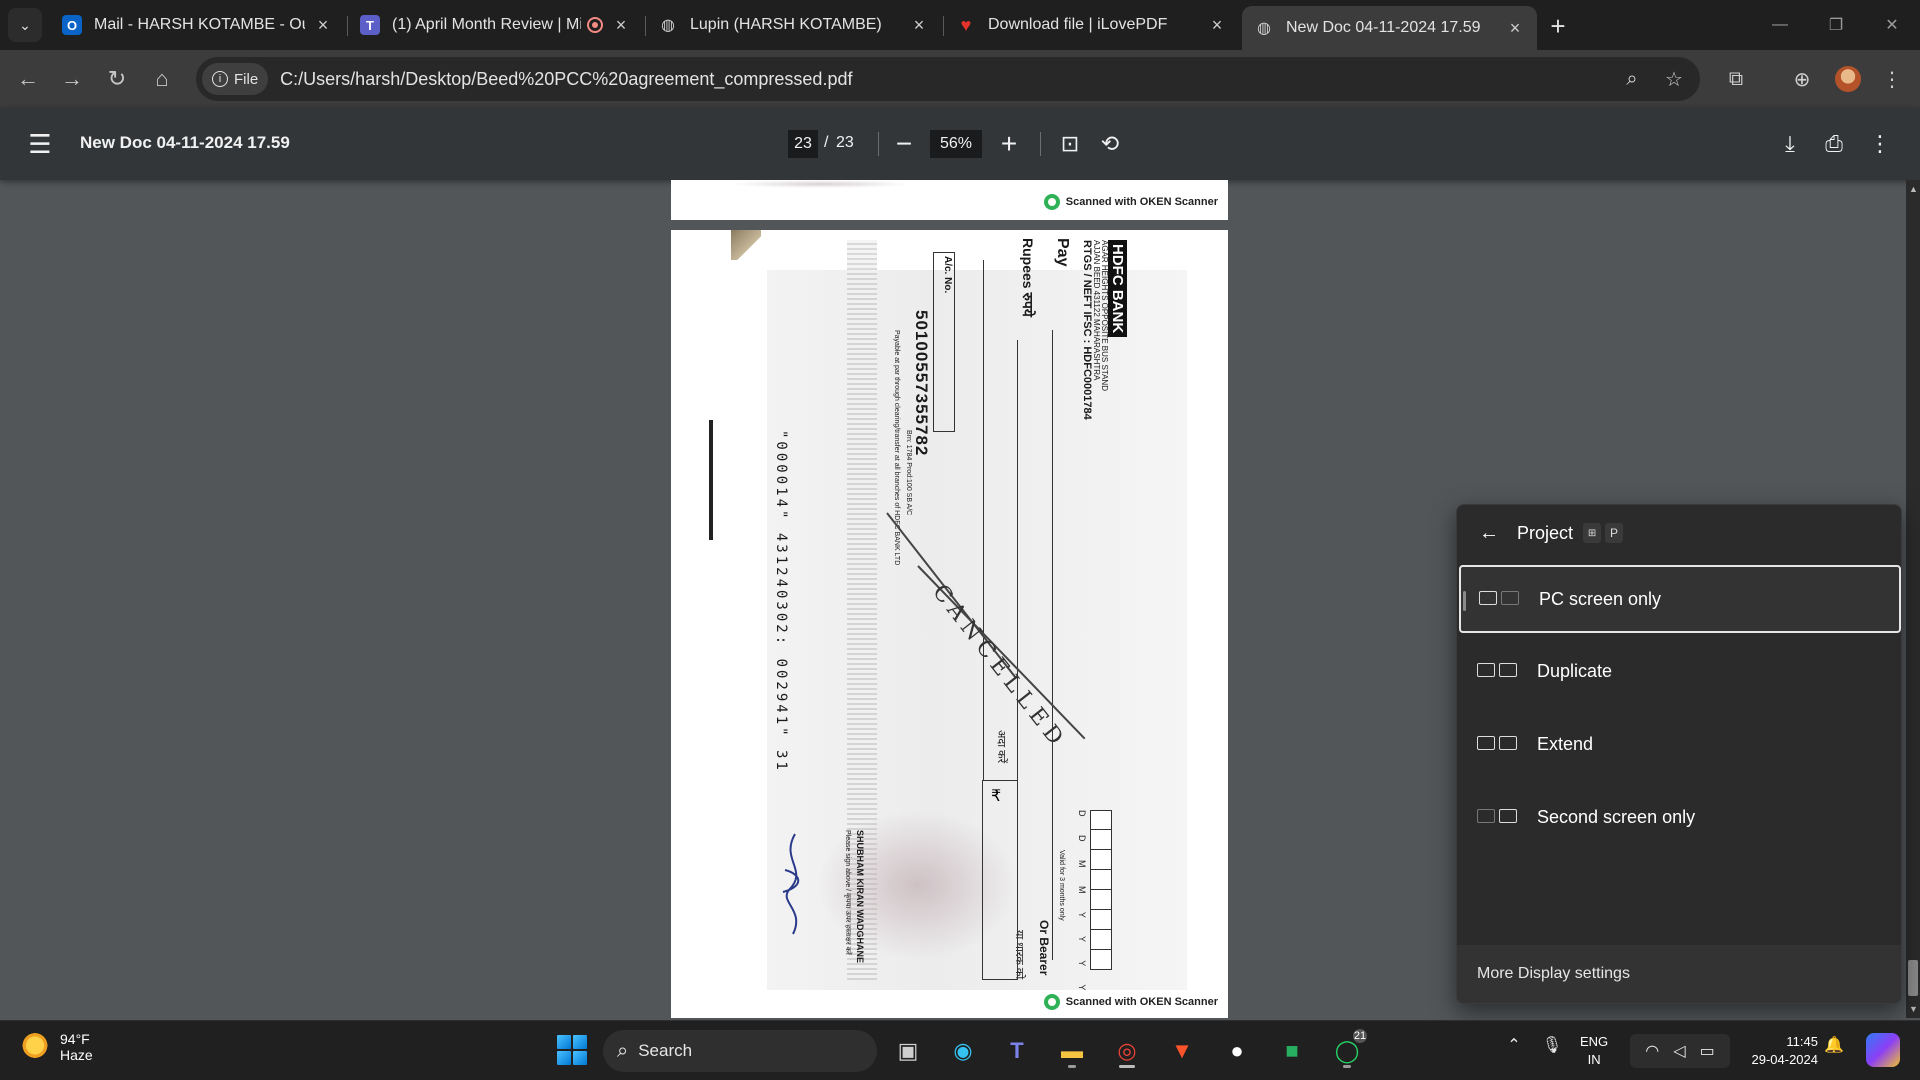 The image size is (1920, 1080). What do you see at coordinates (486, 24) in the screenshot?
I see `tab-title: (1) April Month Review | Mi` at bounding box center [486, 24].